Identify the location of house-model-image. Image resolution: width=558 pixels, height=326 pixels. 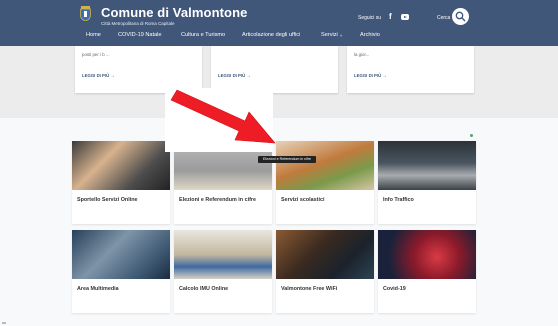
(223, 254).